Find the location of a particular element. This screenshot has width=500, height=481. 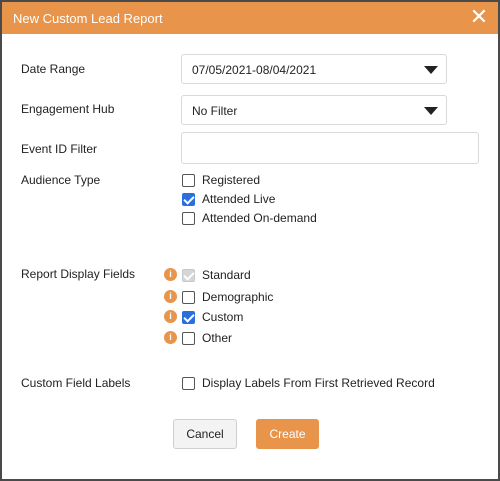

demographic-checkbox is located at coordinates (188, 297).